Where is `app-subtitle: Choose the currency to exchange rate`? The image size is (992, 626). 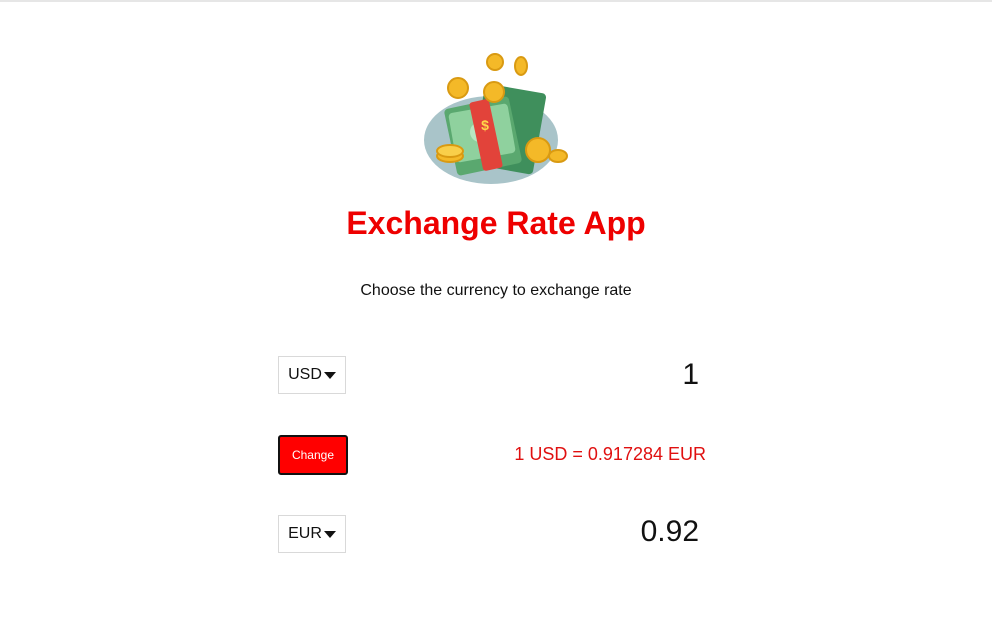 app-subtitle: Choose the currency to exchange rate is located at coordinates (496, 290).